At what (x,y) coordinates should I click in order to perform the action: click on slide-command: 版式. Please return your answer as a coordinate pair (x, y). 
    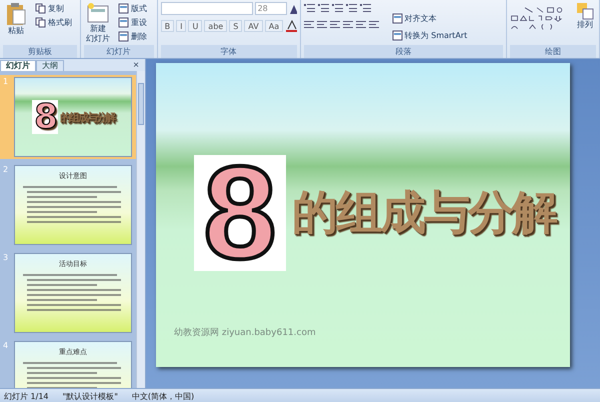
    Looking at the image, I should click on (132, 8).